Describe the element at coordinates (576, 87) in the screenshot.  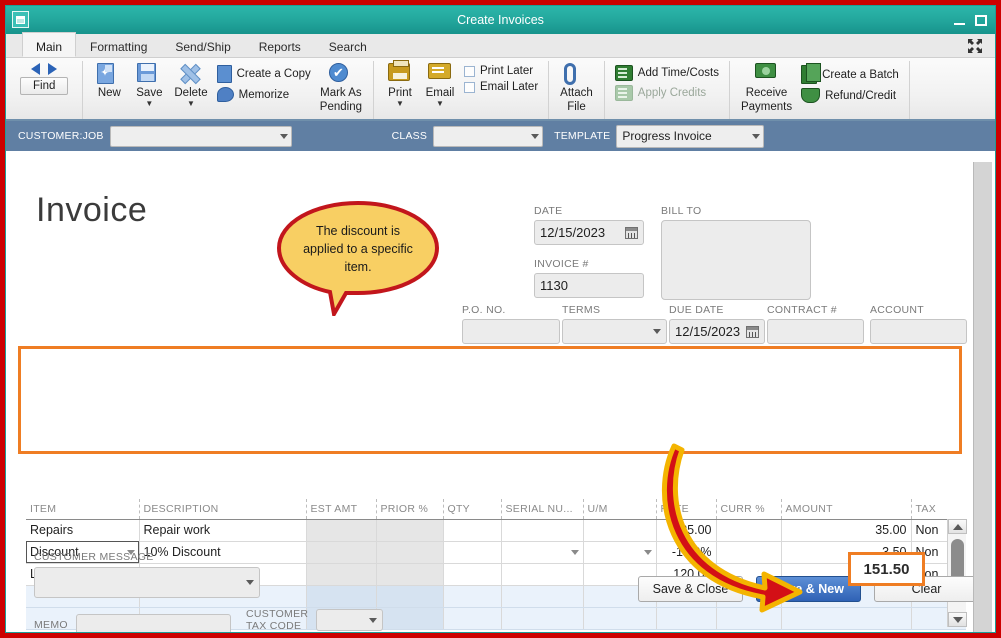
I see `attach-file-button: Attach File` at that location.